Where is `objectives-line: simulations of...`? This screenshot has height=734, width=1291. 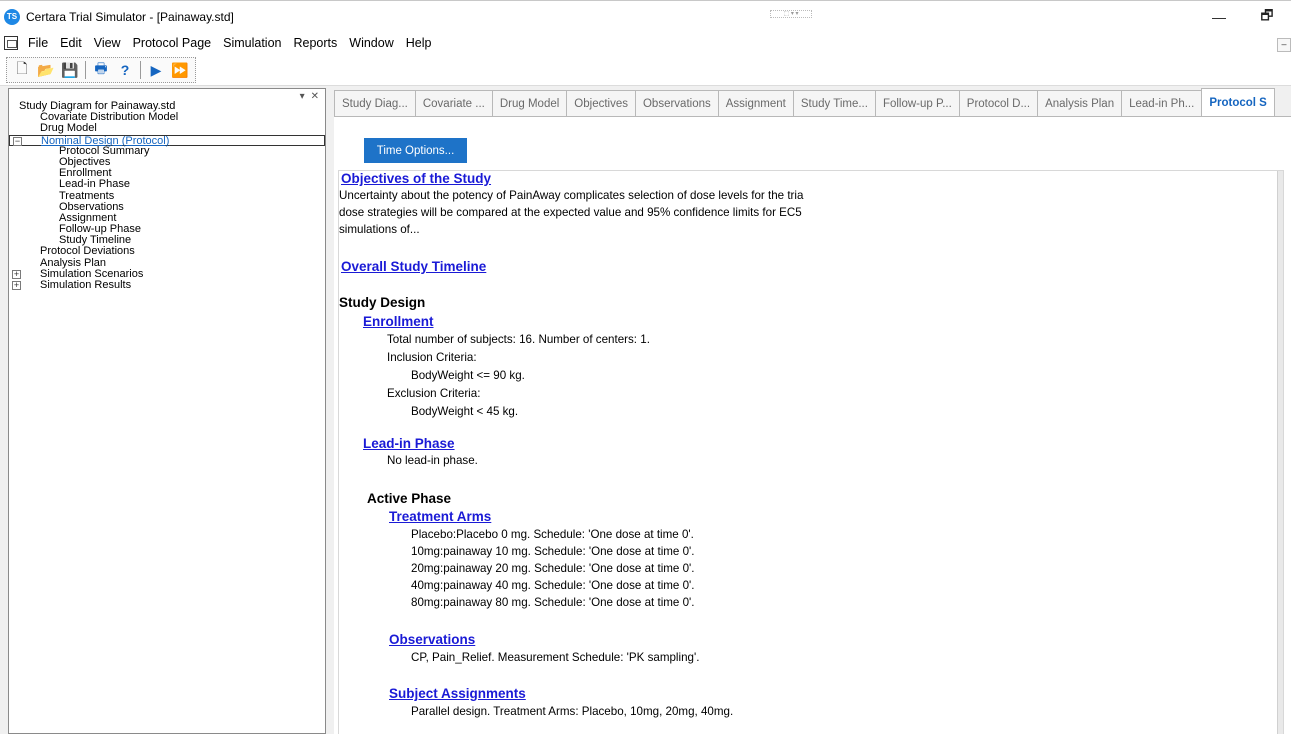
objectives-line: simulations of... is located at coordinates (379, 229).